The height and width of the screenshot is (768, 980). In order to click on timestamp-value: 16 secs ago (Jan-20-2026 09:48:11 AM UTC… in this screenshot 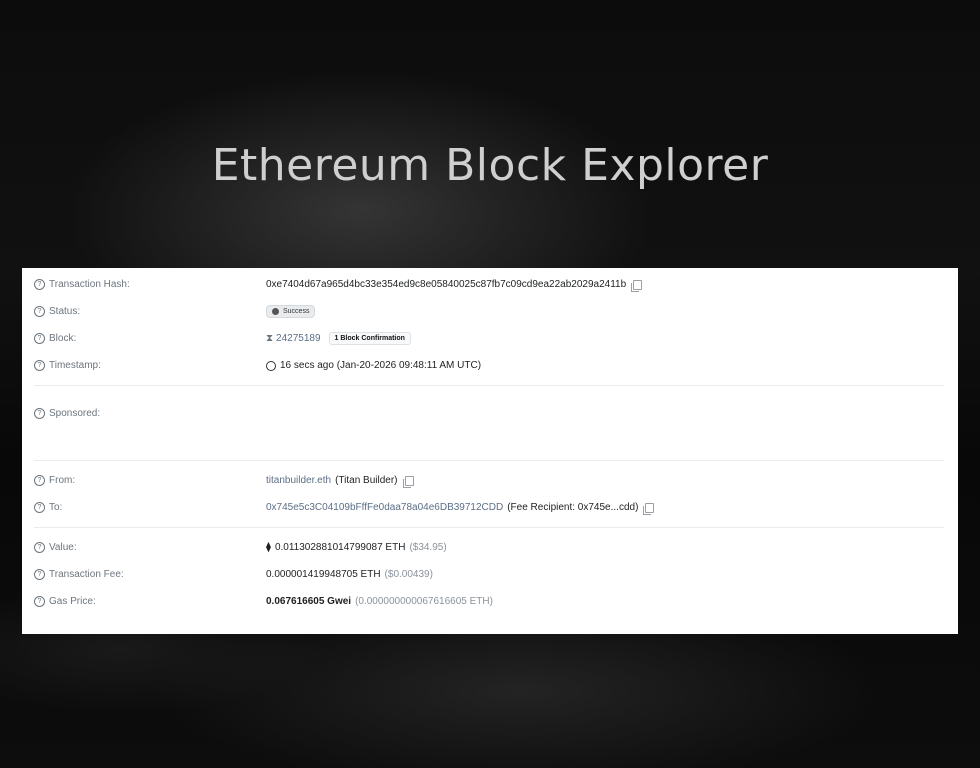, I will do `click(381, 365)`.